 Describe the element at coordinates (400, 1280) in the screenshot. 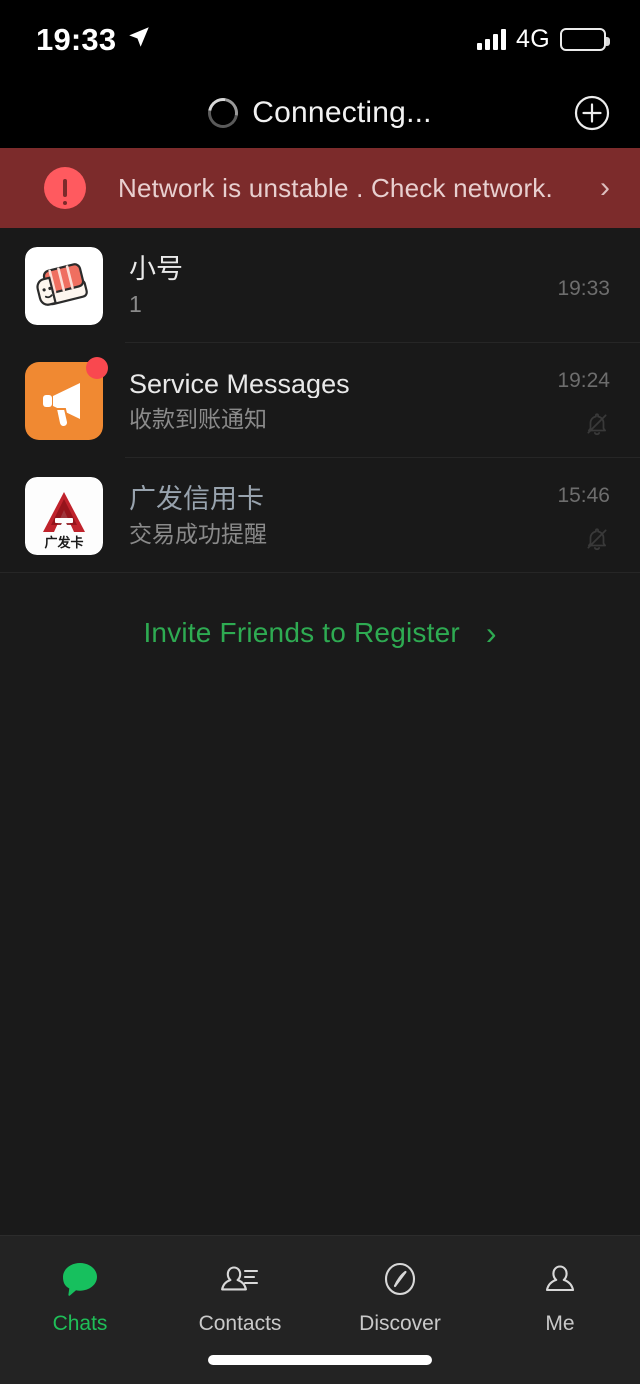

I see `compass-icon` at that location.